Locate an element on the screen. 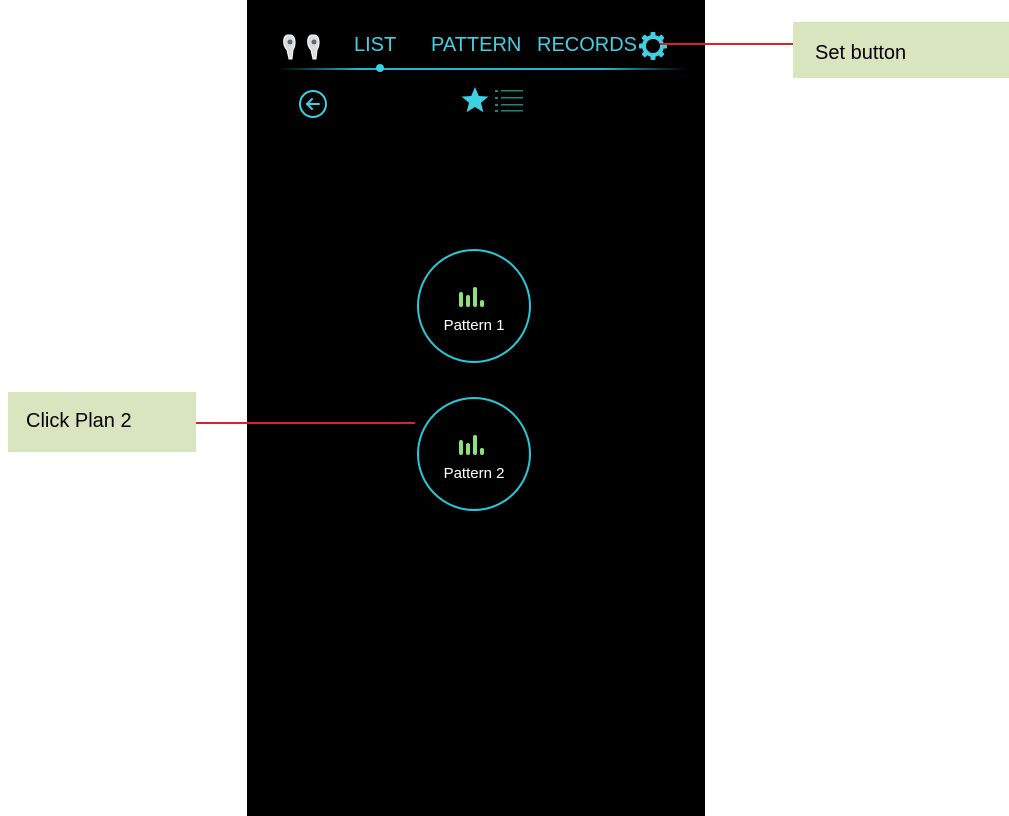 The width and height of the screenshot is (1009, 816). star-icon is located at coordinates (475, 100).